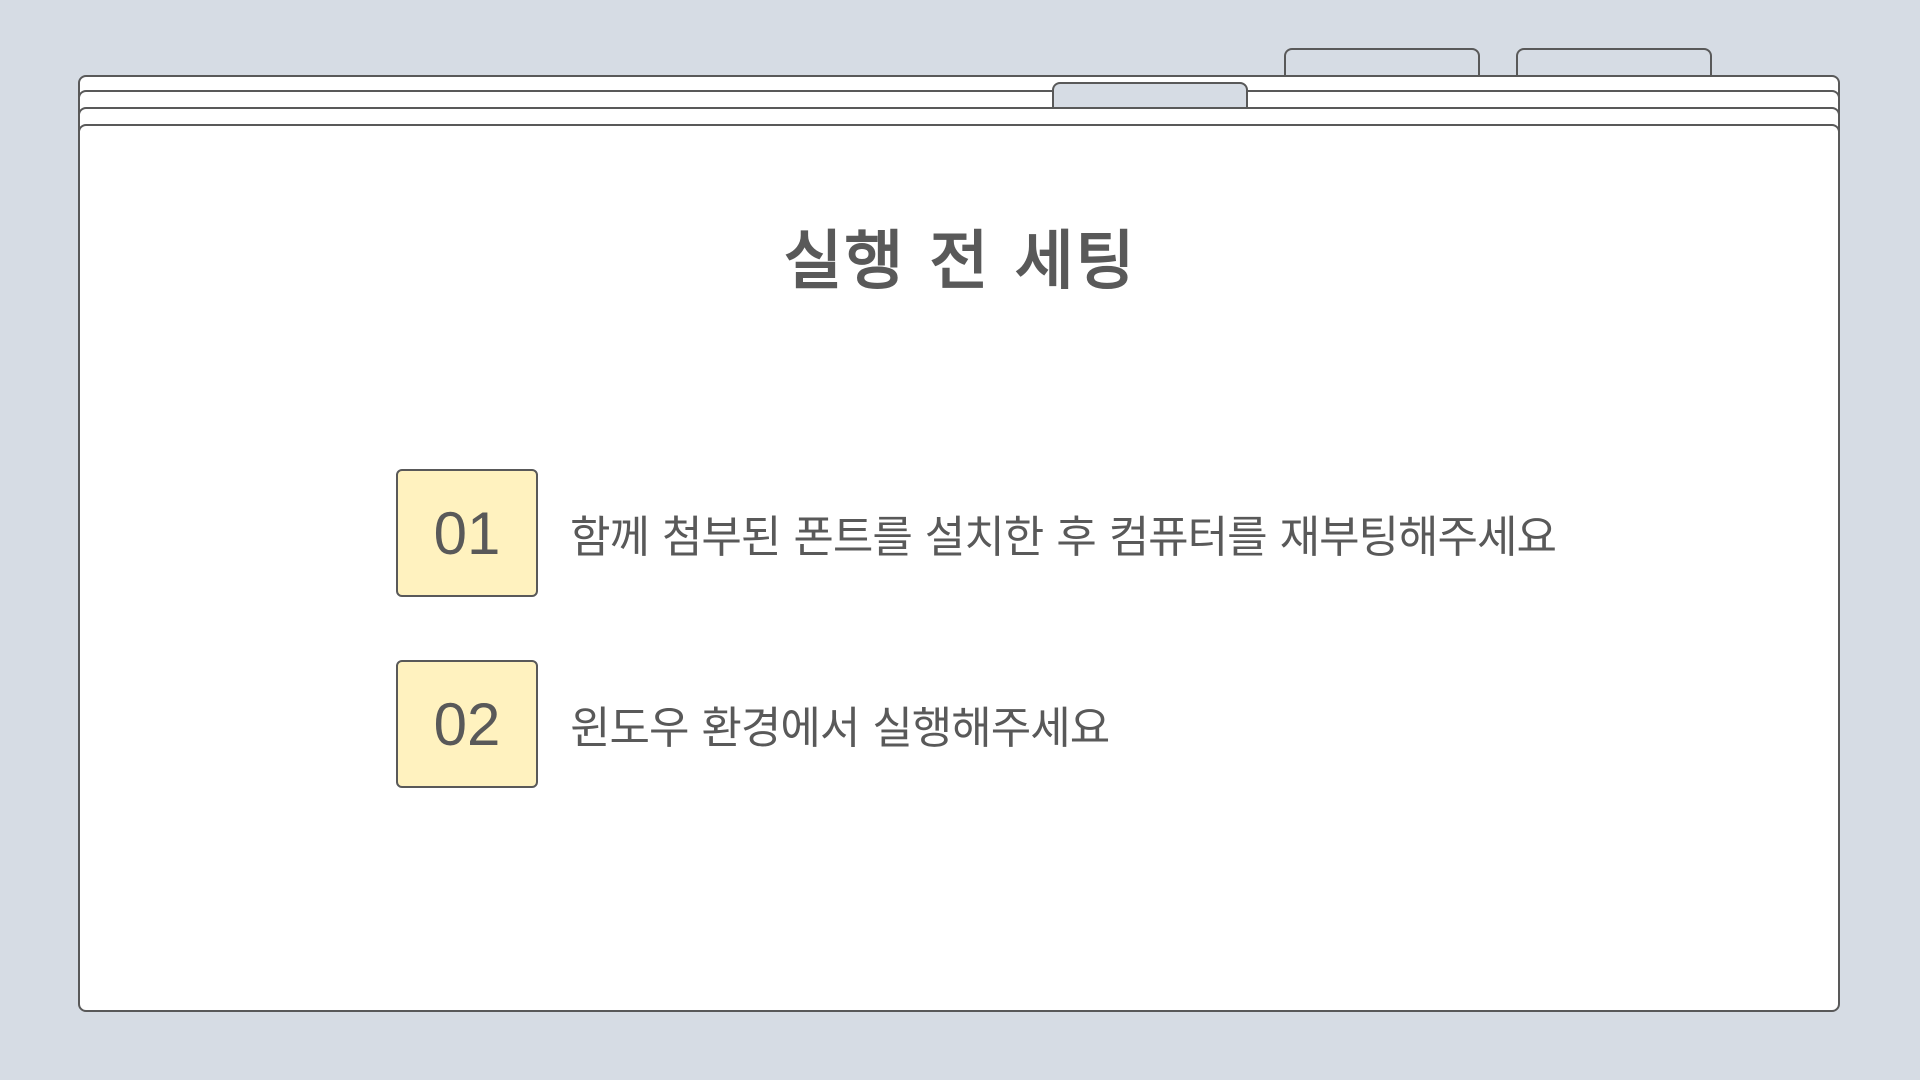 This screenshot has height=1080, width=1920. Describe the element at coordinates (467, 533) in the screenshot. I see `step-number-badge: 01` at that location.